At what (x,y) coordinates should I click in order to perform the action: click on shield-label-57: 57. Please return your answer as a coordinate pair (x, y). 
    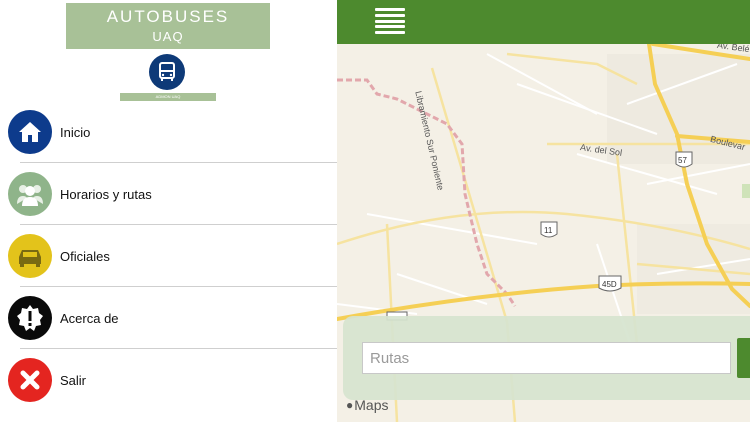
    Looking at the image, I should click on (682, 160).